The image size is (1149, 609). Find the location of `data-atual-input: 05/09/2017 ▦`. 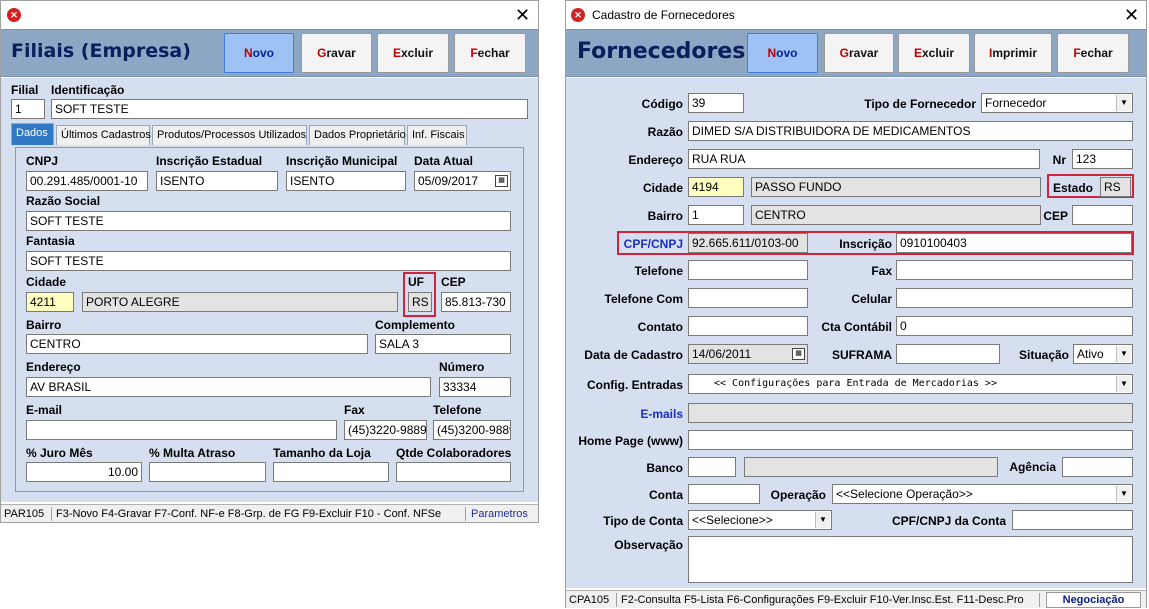

data-atual-input: 05/09/2017 ▦ is located at coordinates (462, 181).